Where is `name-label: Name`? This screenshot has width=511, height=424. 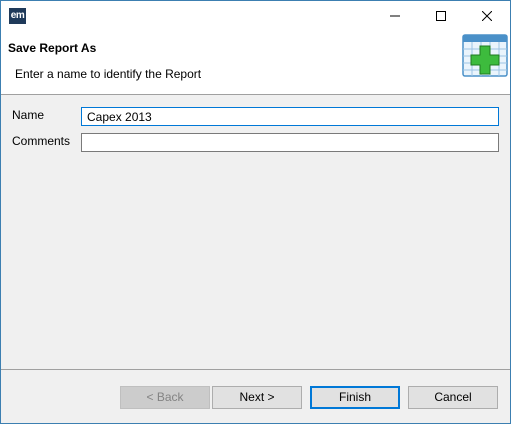
name-label: Name is located at coordinates (28, 115).